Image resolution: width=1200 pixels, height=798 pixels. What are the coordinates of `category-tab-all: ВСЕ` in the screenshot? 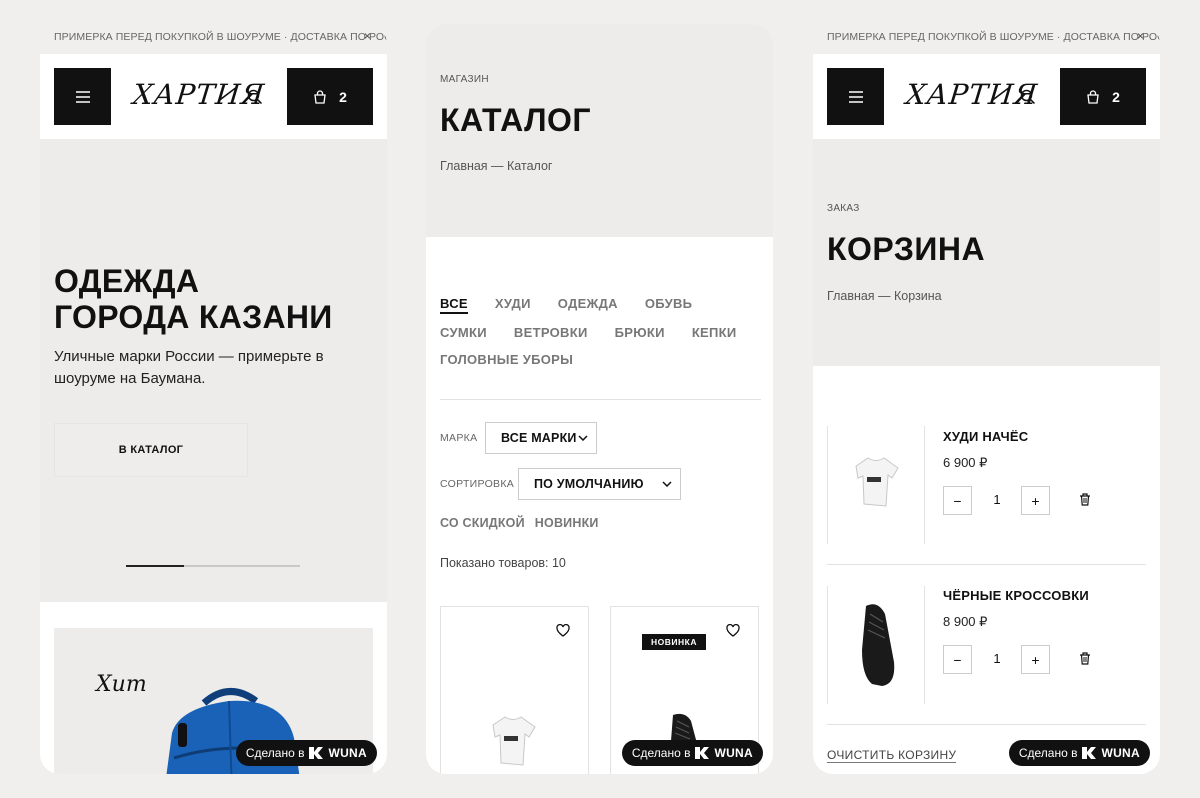 It's located at (454, 305).